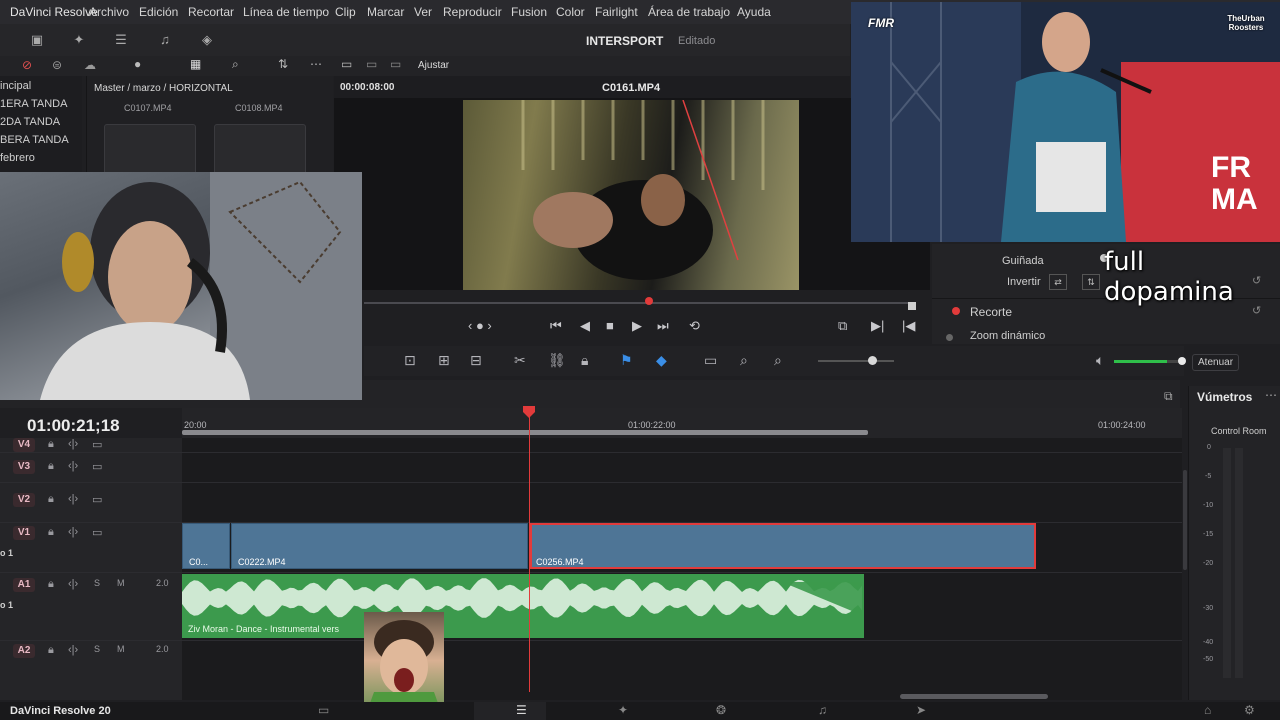 The height and width of the screenshot is (720, 1280). Describe the element at coordinates (949, 337) in the screenshot. I see `dynamic-zoom-dot` at that location.